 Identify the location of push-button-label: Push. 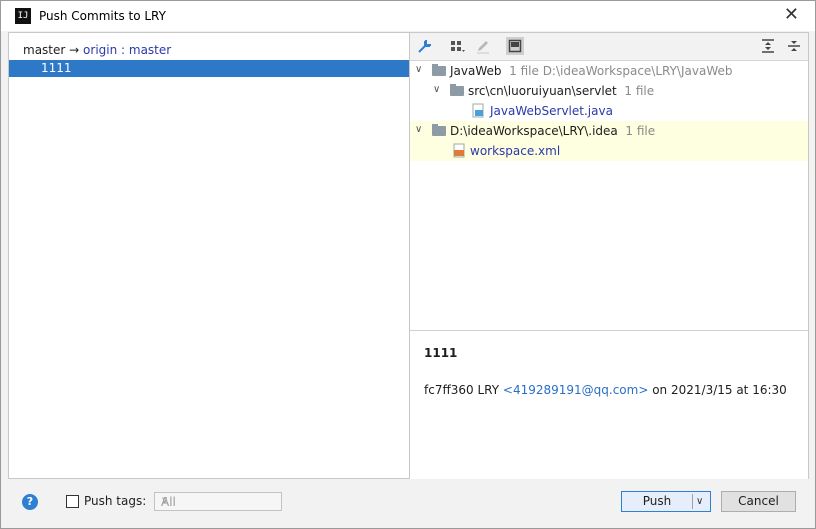
(657, 501).